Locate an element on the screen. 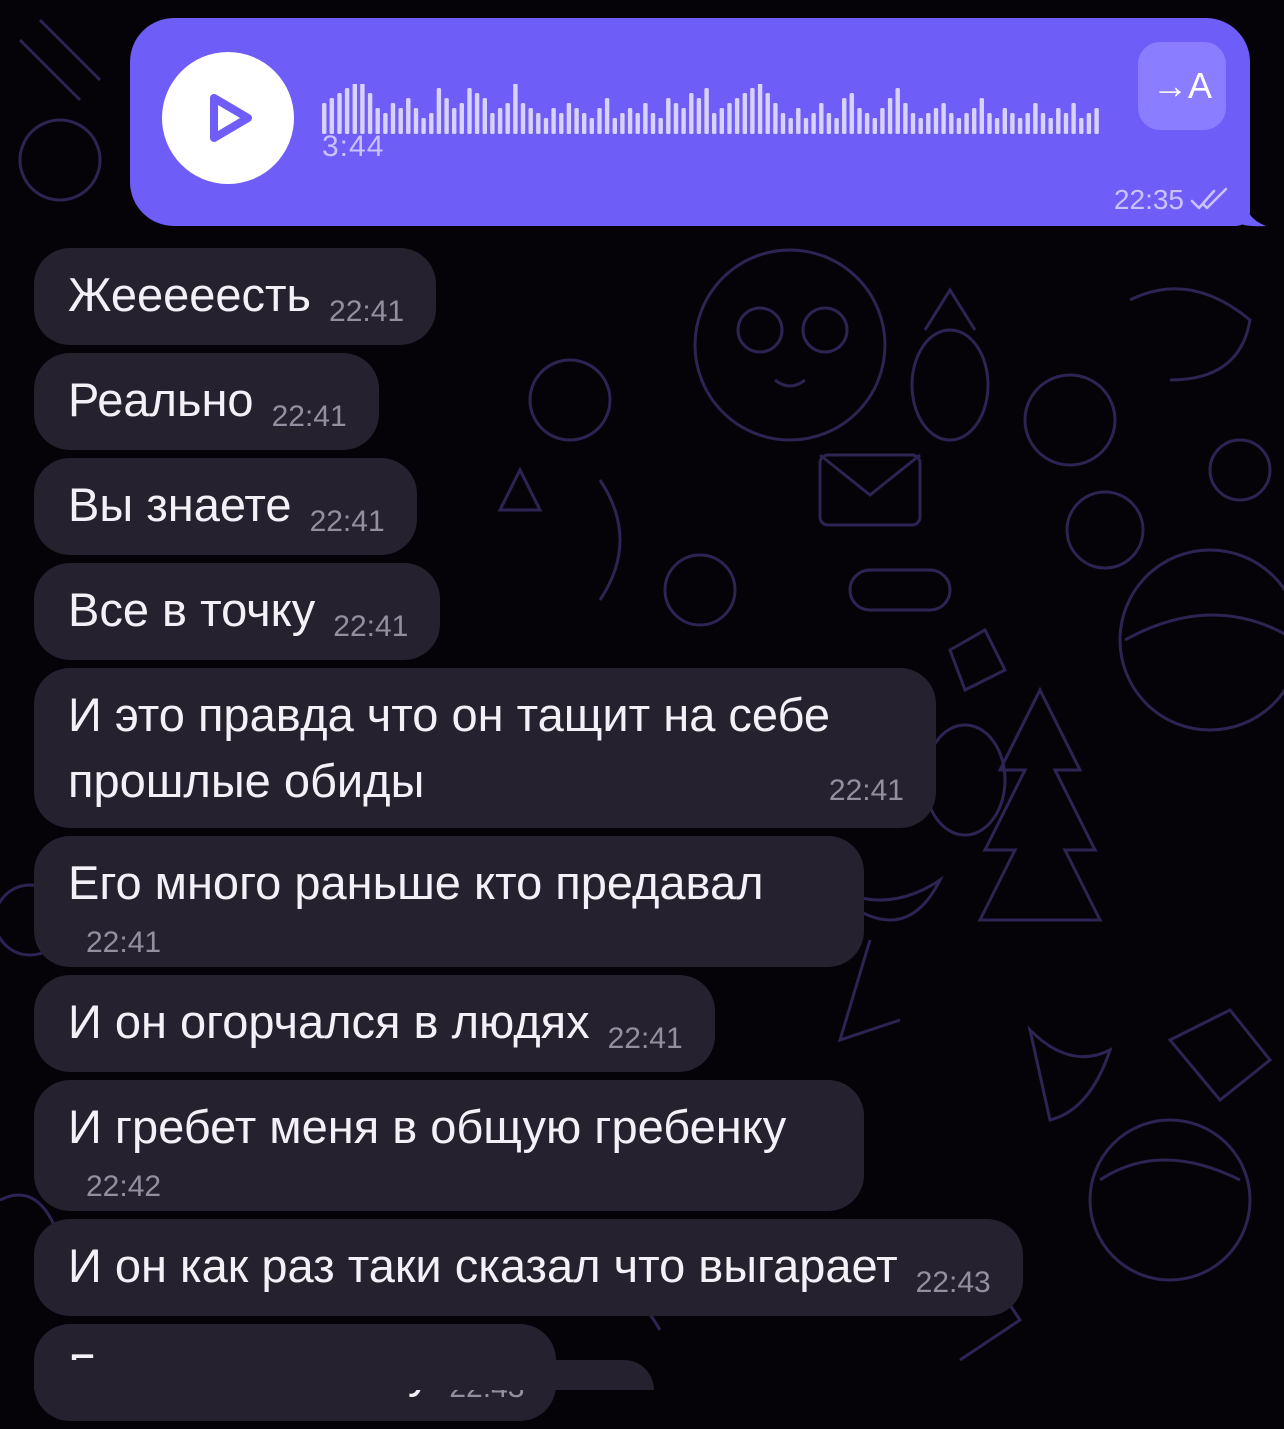 The height and width of the screenshot is (1429, 1284). voice-waveform is located at coordinates (712, 110).